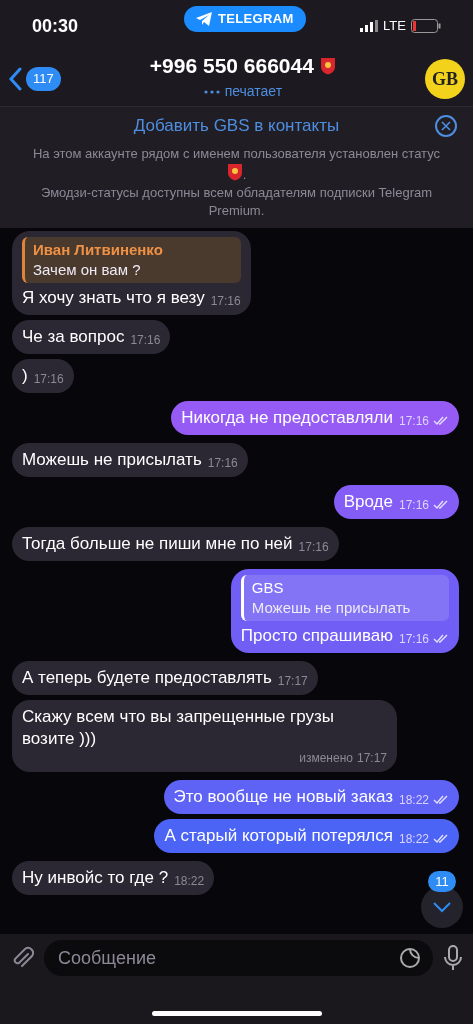  What do you see at coordinates (394, 26) in the screenshot?
I see `network-label: LTE` at bounding box center [394, 26].